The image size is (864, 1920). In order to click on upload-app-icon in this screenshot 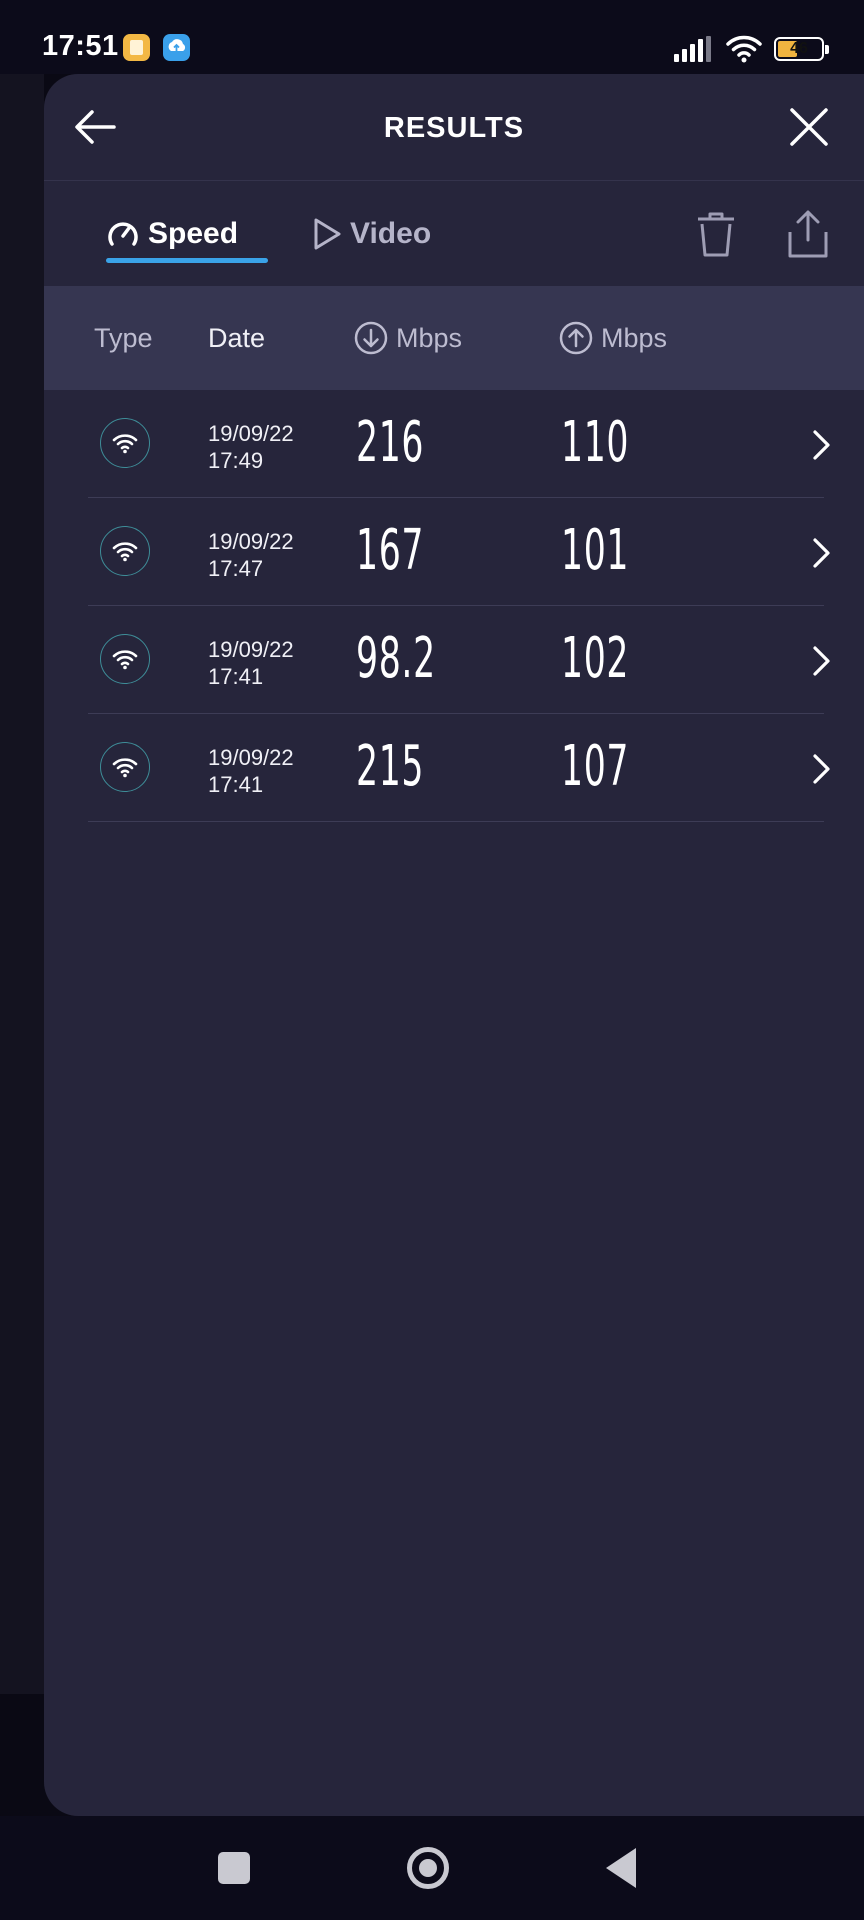, I will do `click(176, 47)`.